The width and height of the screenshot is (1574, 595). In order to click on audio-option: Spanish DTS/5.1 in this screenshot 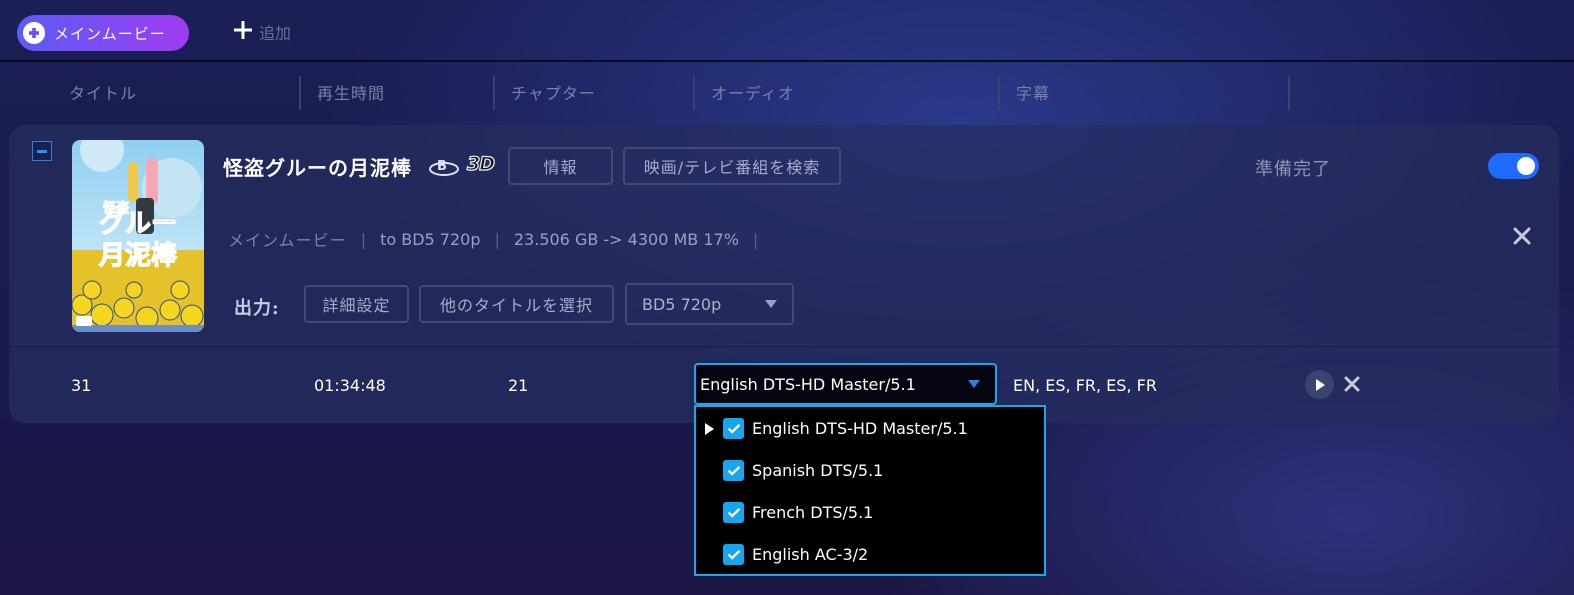, I will do `click(870, 471)`.